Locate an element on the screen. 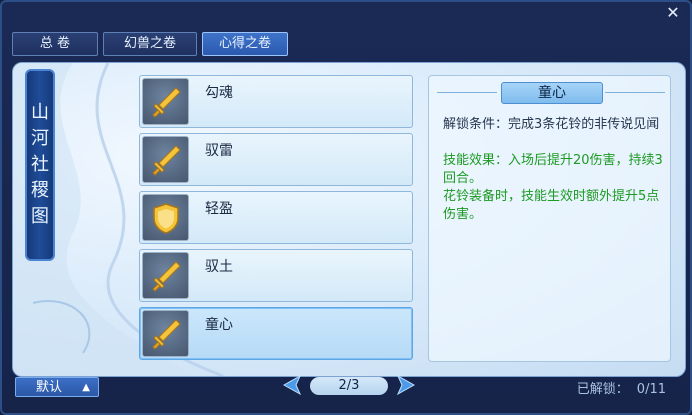 The width and height of the screenshot is (692, 415). tab-bar: 总 卷 幻兽之卷 心得之卷 is located at coordinates (150, 44).